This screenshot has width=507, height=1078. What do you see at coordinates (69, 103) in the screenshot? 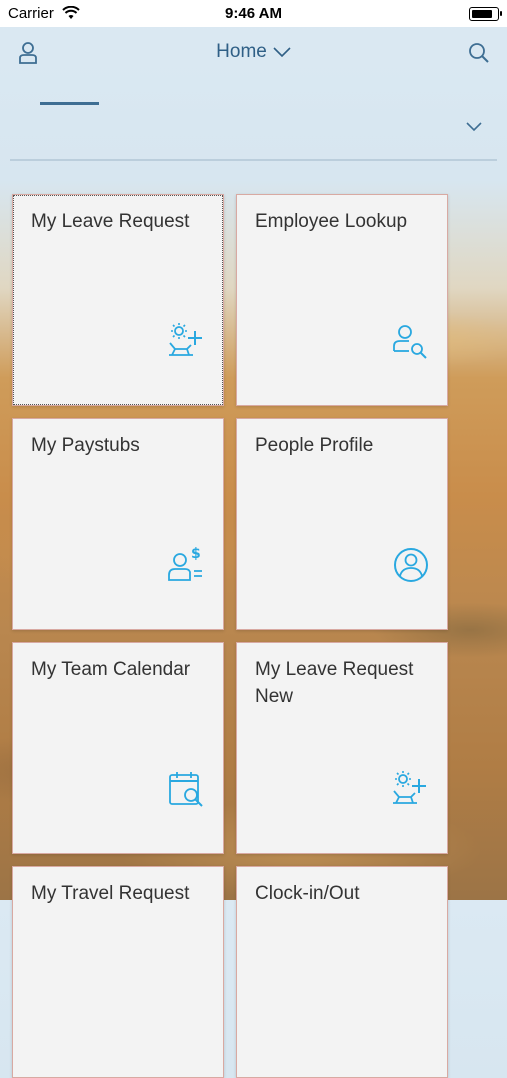
I see `active-tab-indicator` at bounding box center [69, 103].